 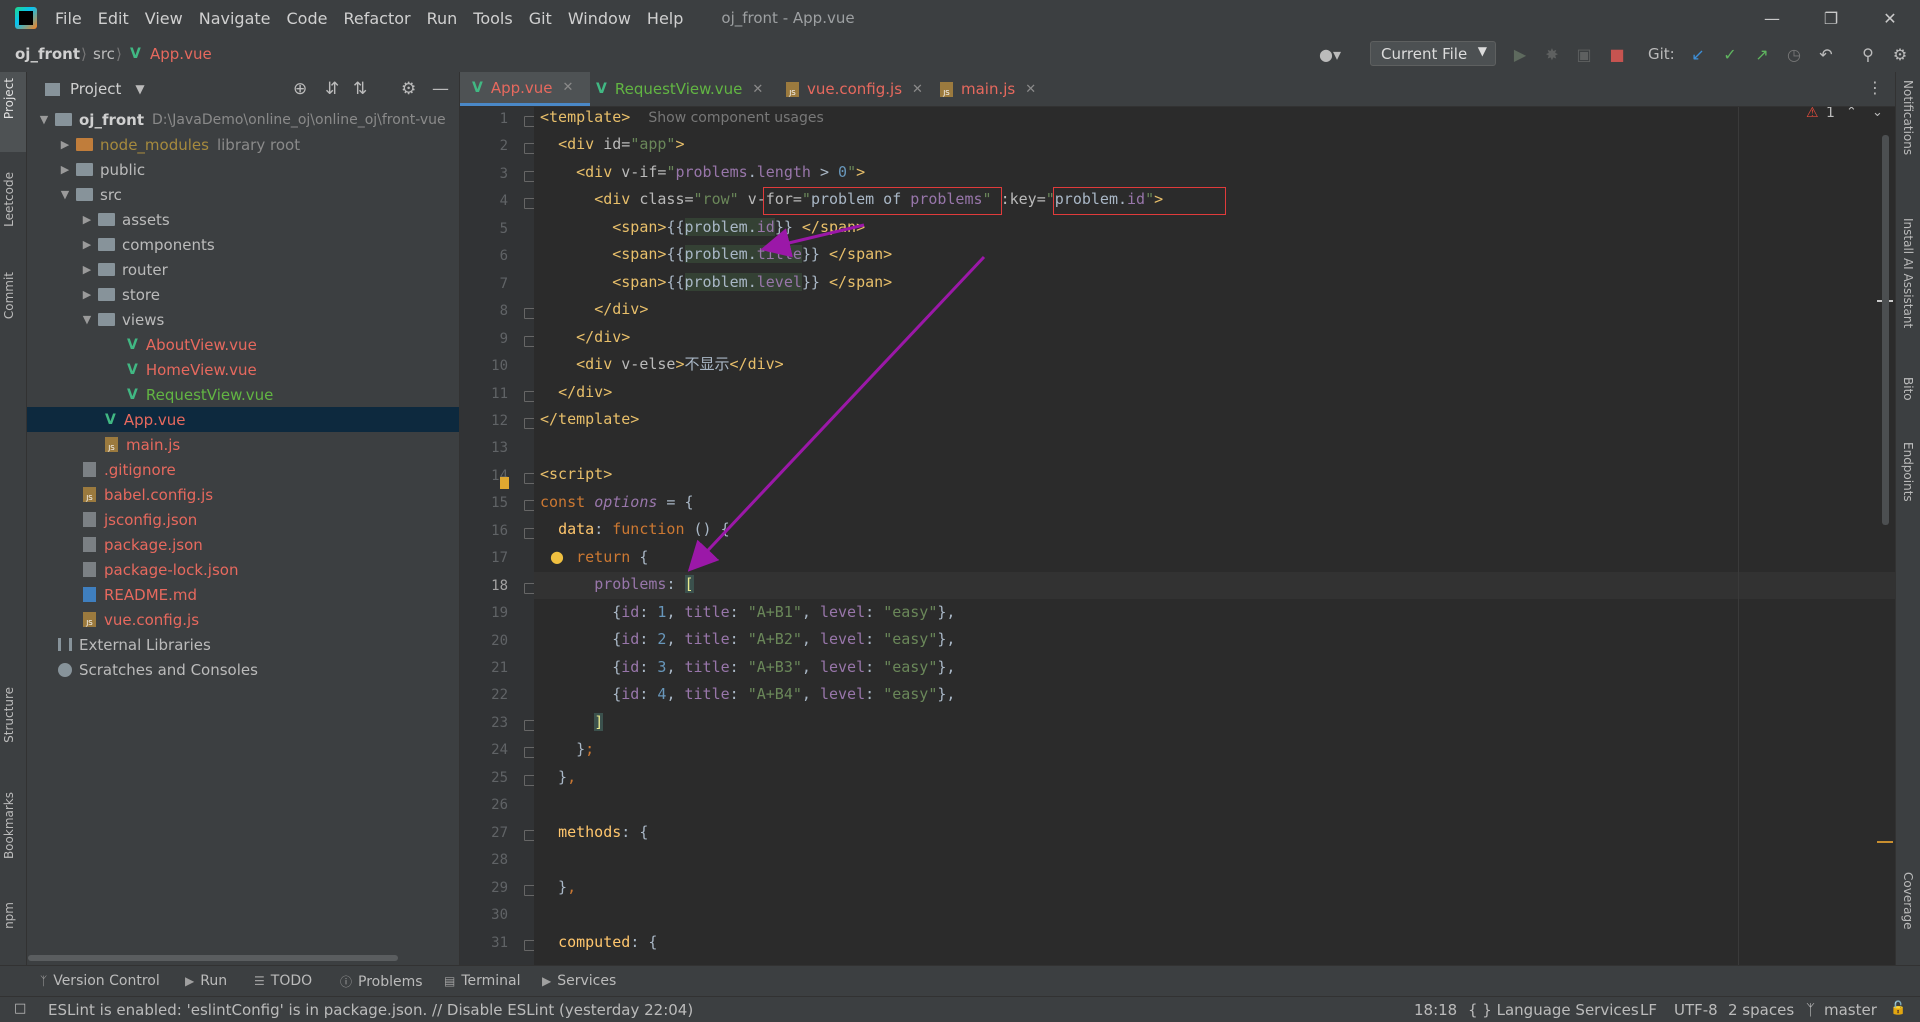 What do you see at coordinates (9, 915) in the screenshot?
I see `stripe-npm-tab: npm` at bounding box center [9, 915].